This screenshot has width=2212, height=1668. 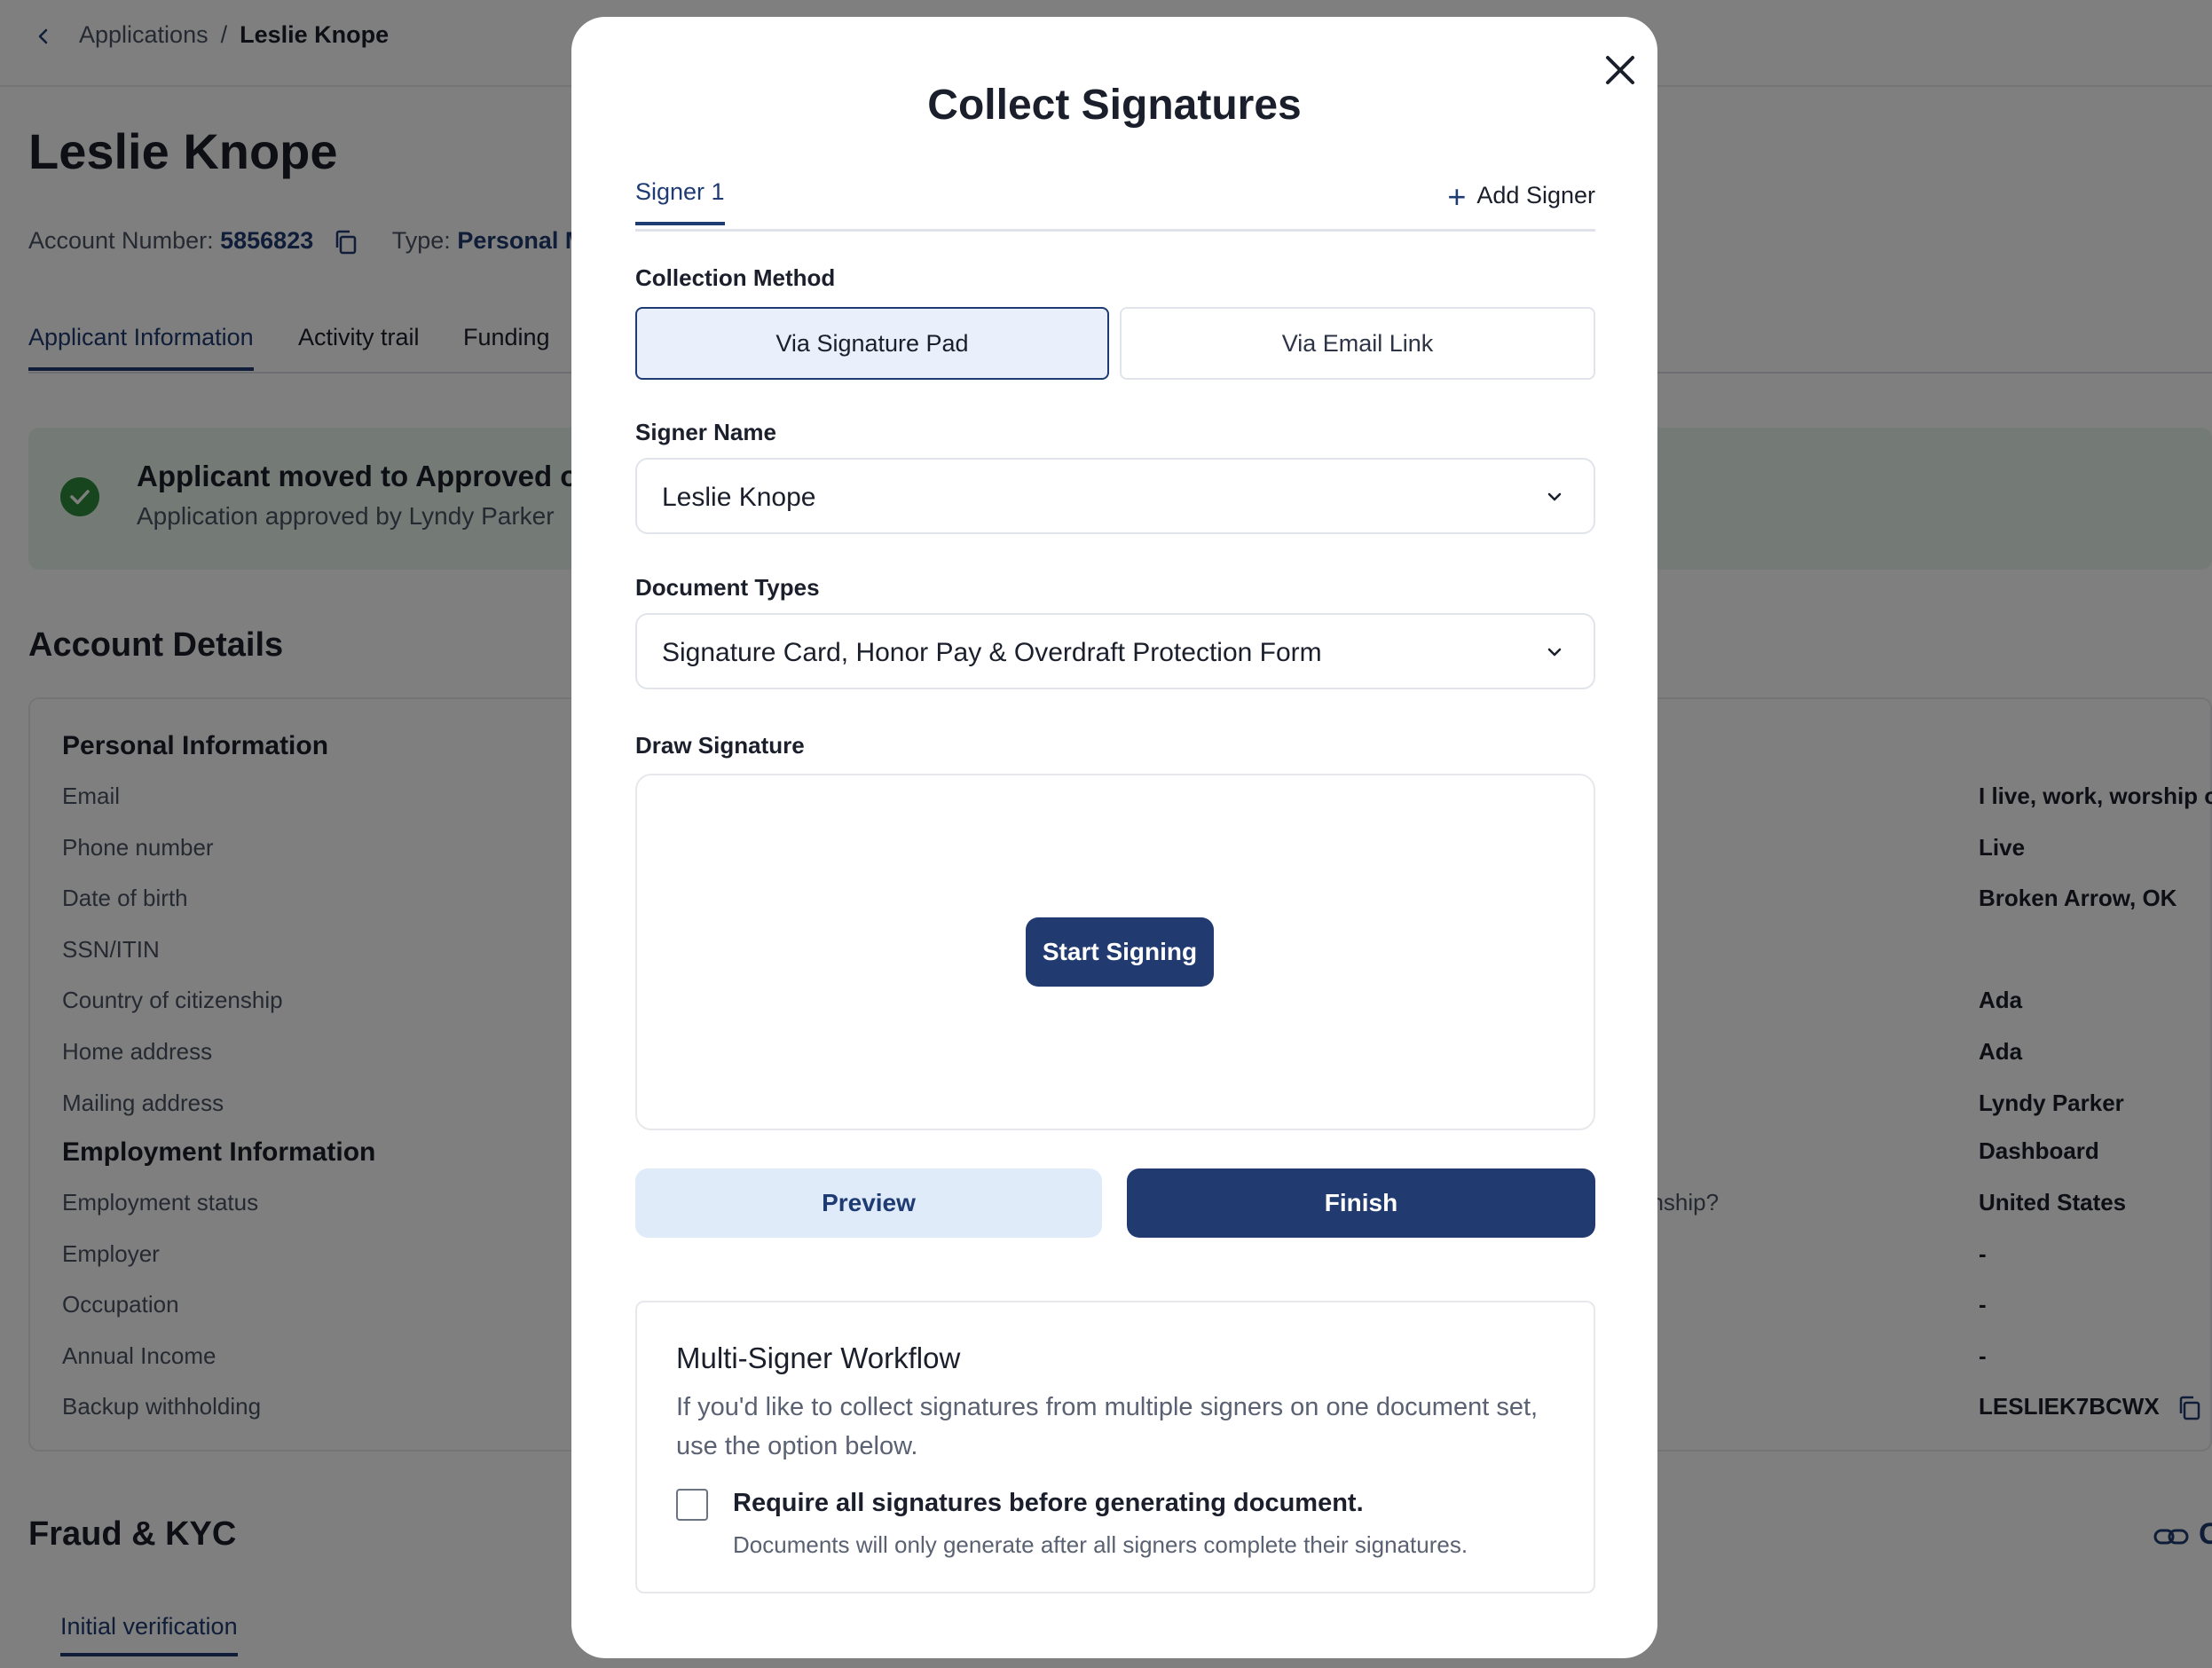 I want to click on collection-method-label: Collection Method, so click(x=735, y=277).